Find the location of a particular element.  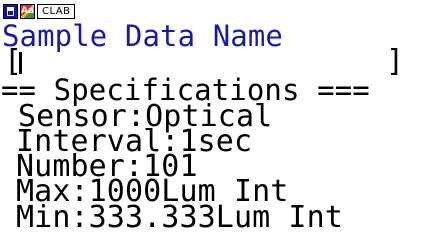

right-bracket: ] is located at coordinates (395, 61).